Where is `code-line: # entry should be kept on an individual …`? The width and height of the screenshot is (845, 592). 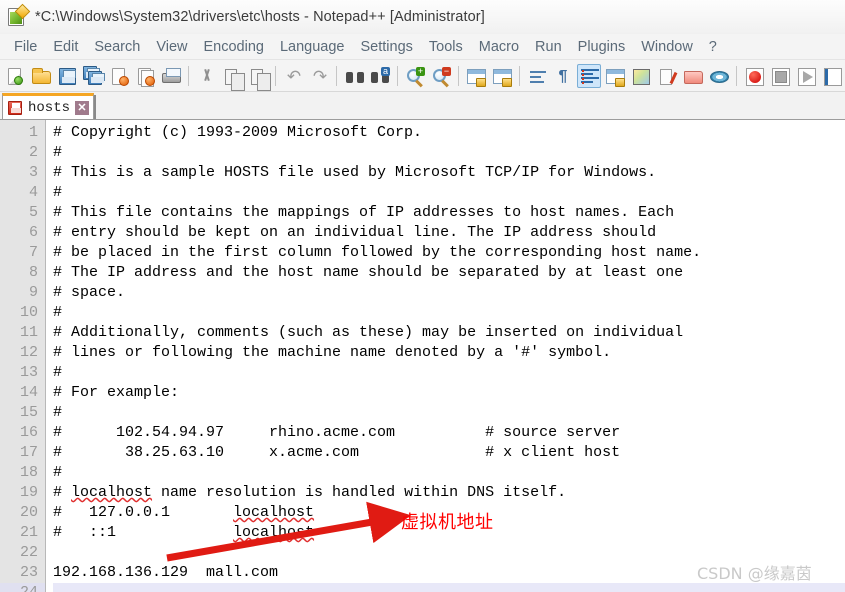
code-line: # entry should be kept on an individual … is located at coordinates (355, 232).